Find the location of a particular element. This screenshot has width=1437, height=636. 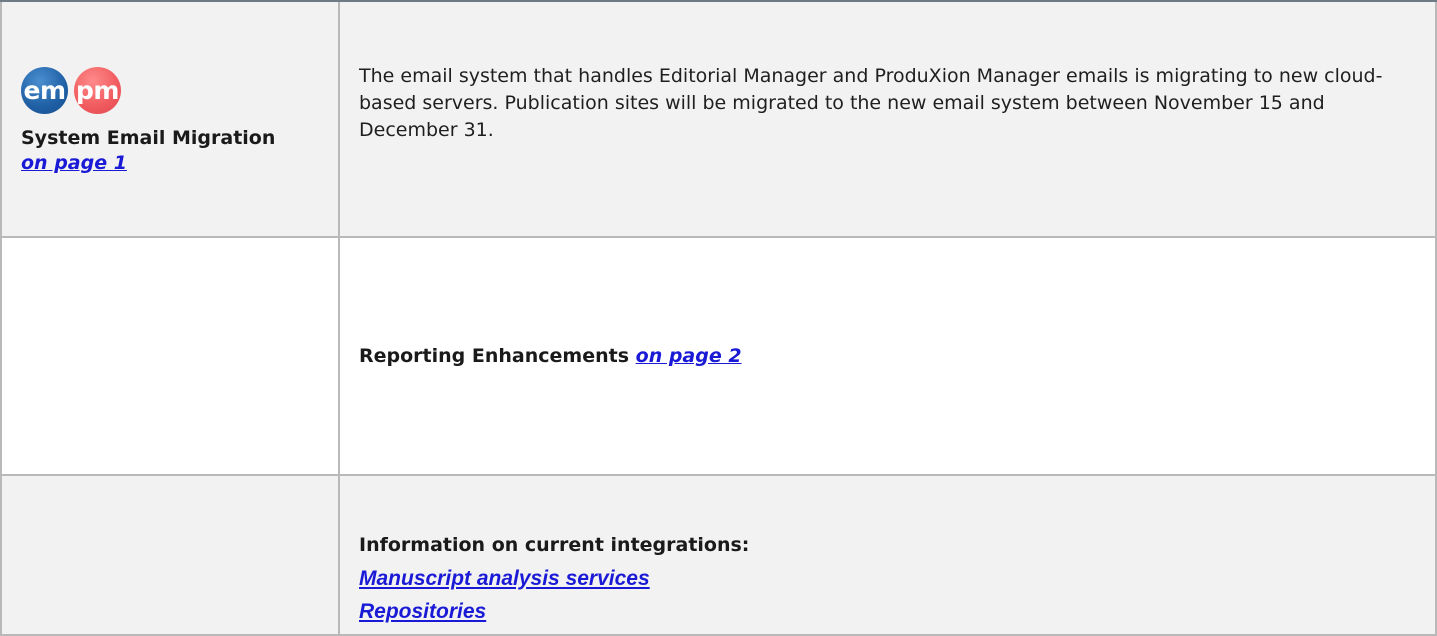

repositories-link: Repositories is located at coordinates (897, 611).